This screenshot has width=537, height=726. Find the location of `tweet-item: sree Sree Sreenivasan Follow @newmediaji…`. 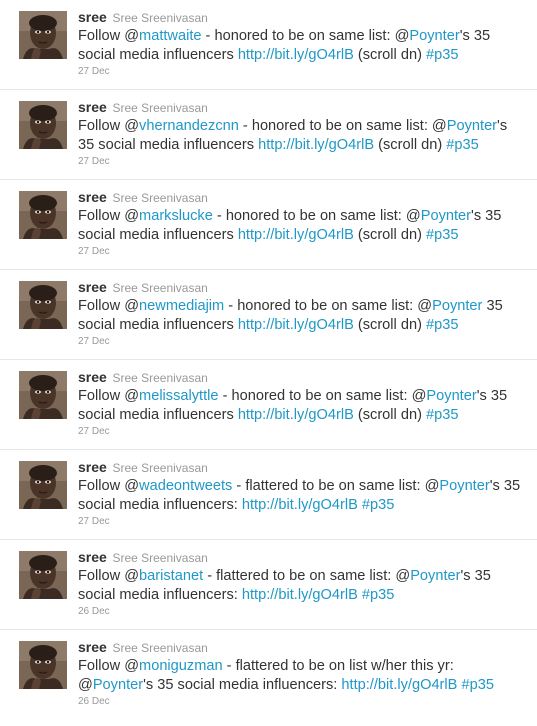

tweet-item: sree Sree Sreenivasan Follow @newmediaji… is located at coordinates (268, 315).